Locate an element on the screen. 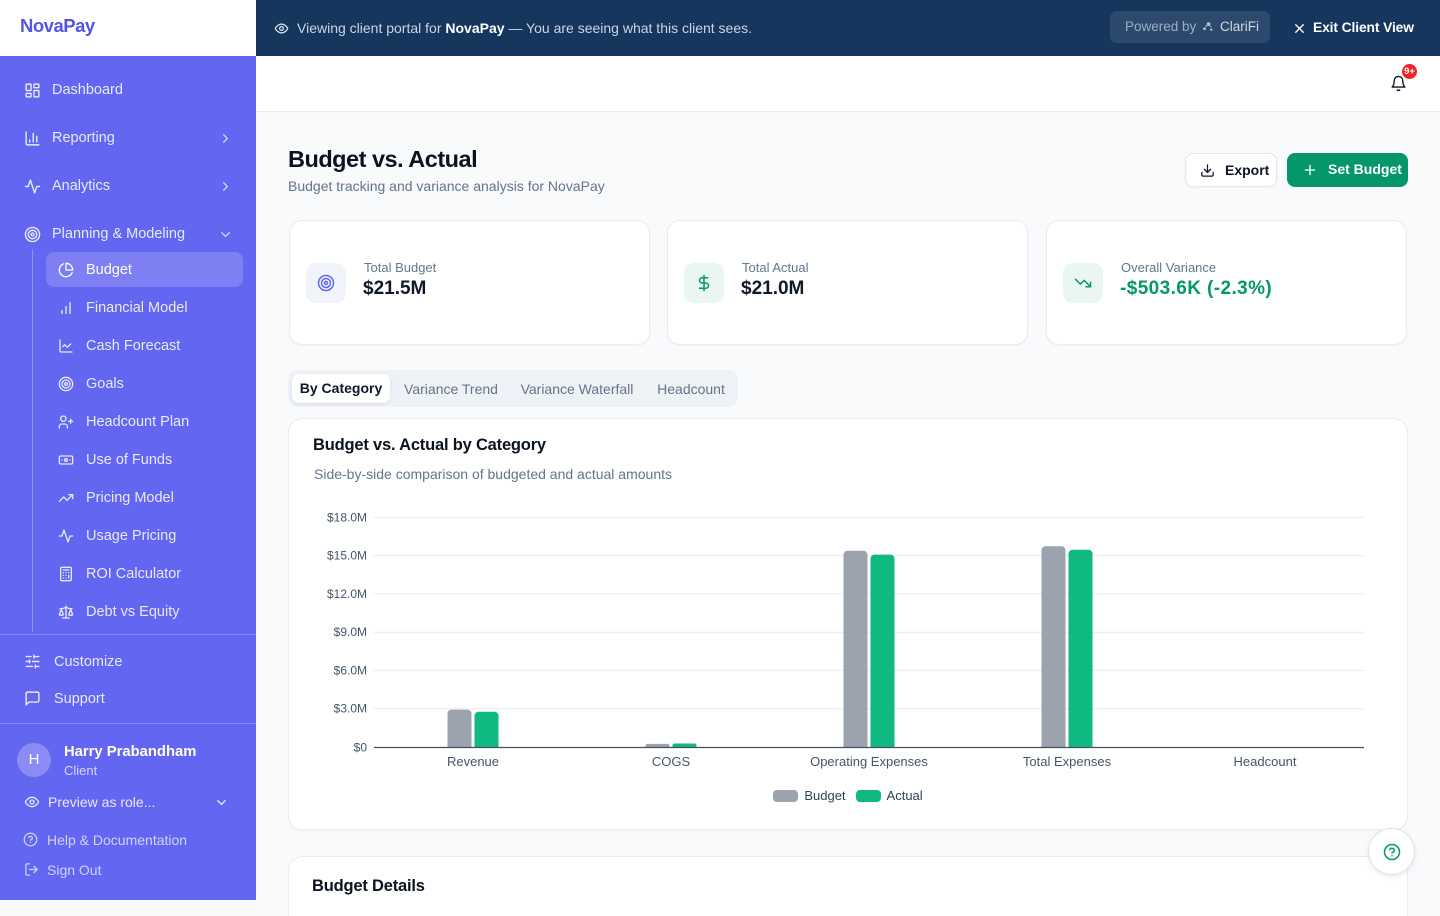 This screenshot has height=916, width=1440. svg-text: $9.0M is located at coordinates (350, 632).